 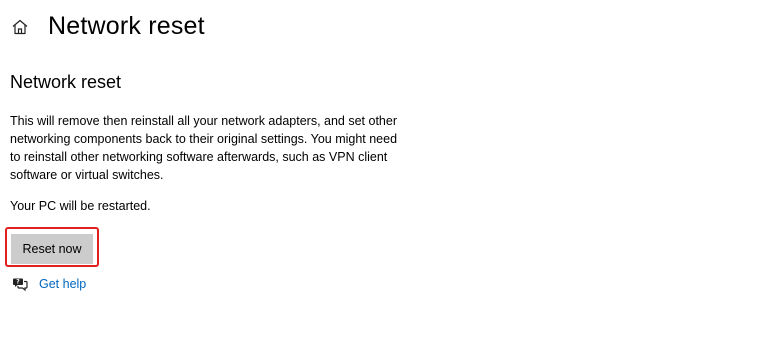 I want to click on section-title: Network reset, so click(x=66, y=82).